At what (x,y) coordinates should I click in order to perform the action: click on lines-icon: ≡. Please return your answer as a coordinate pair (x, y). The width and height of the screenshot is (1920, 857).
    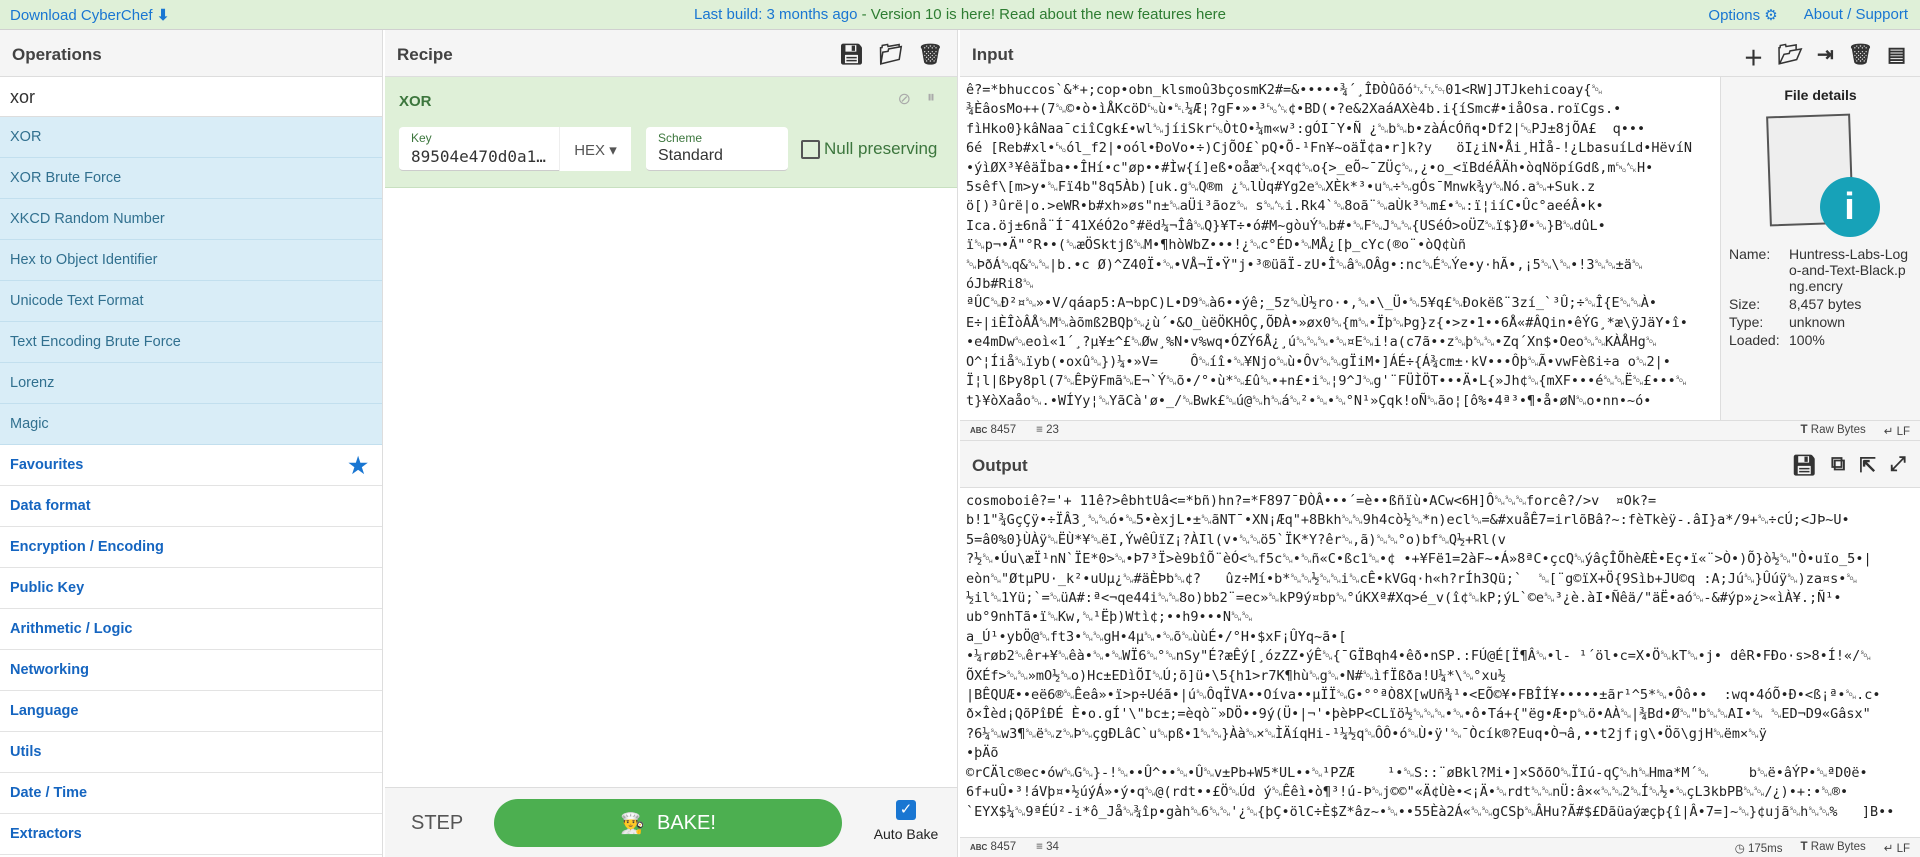
    Looking at the image, I should click on (1039, 430).